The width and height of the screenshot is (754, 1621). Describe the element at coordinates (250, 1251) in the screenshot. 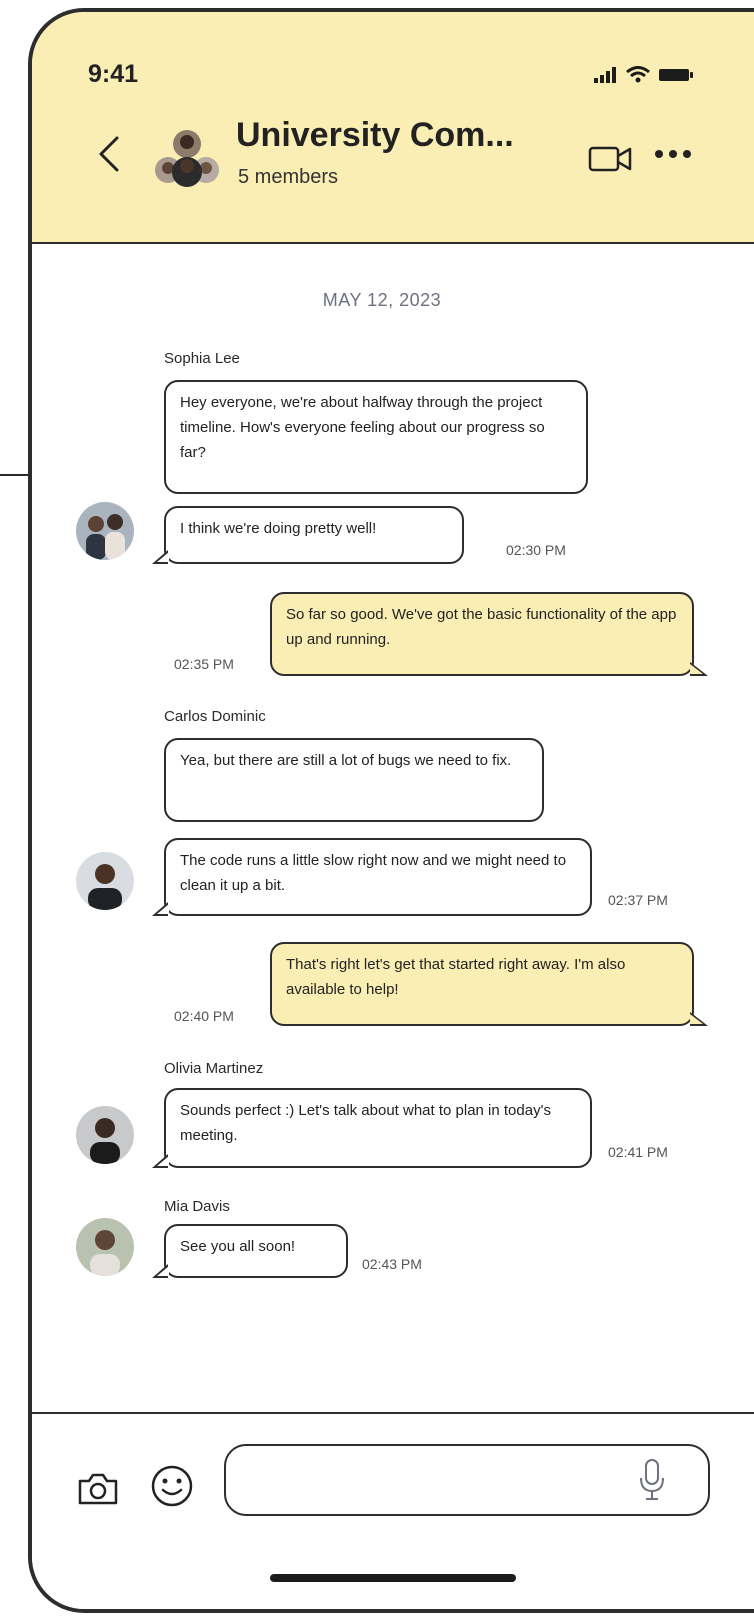

I see `message-bubble: See you all soon!` at that location.